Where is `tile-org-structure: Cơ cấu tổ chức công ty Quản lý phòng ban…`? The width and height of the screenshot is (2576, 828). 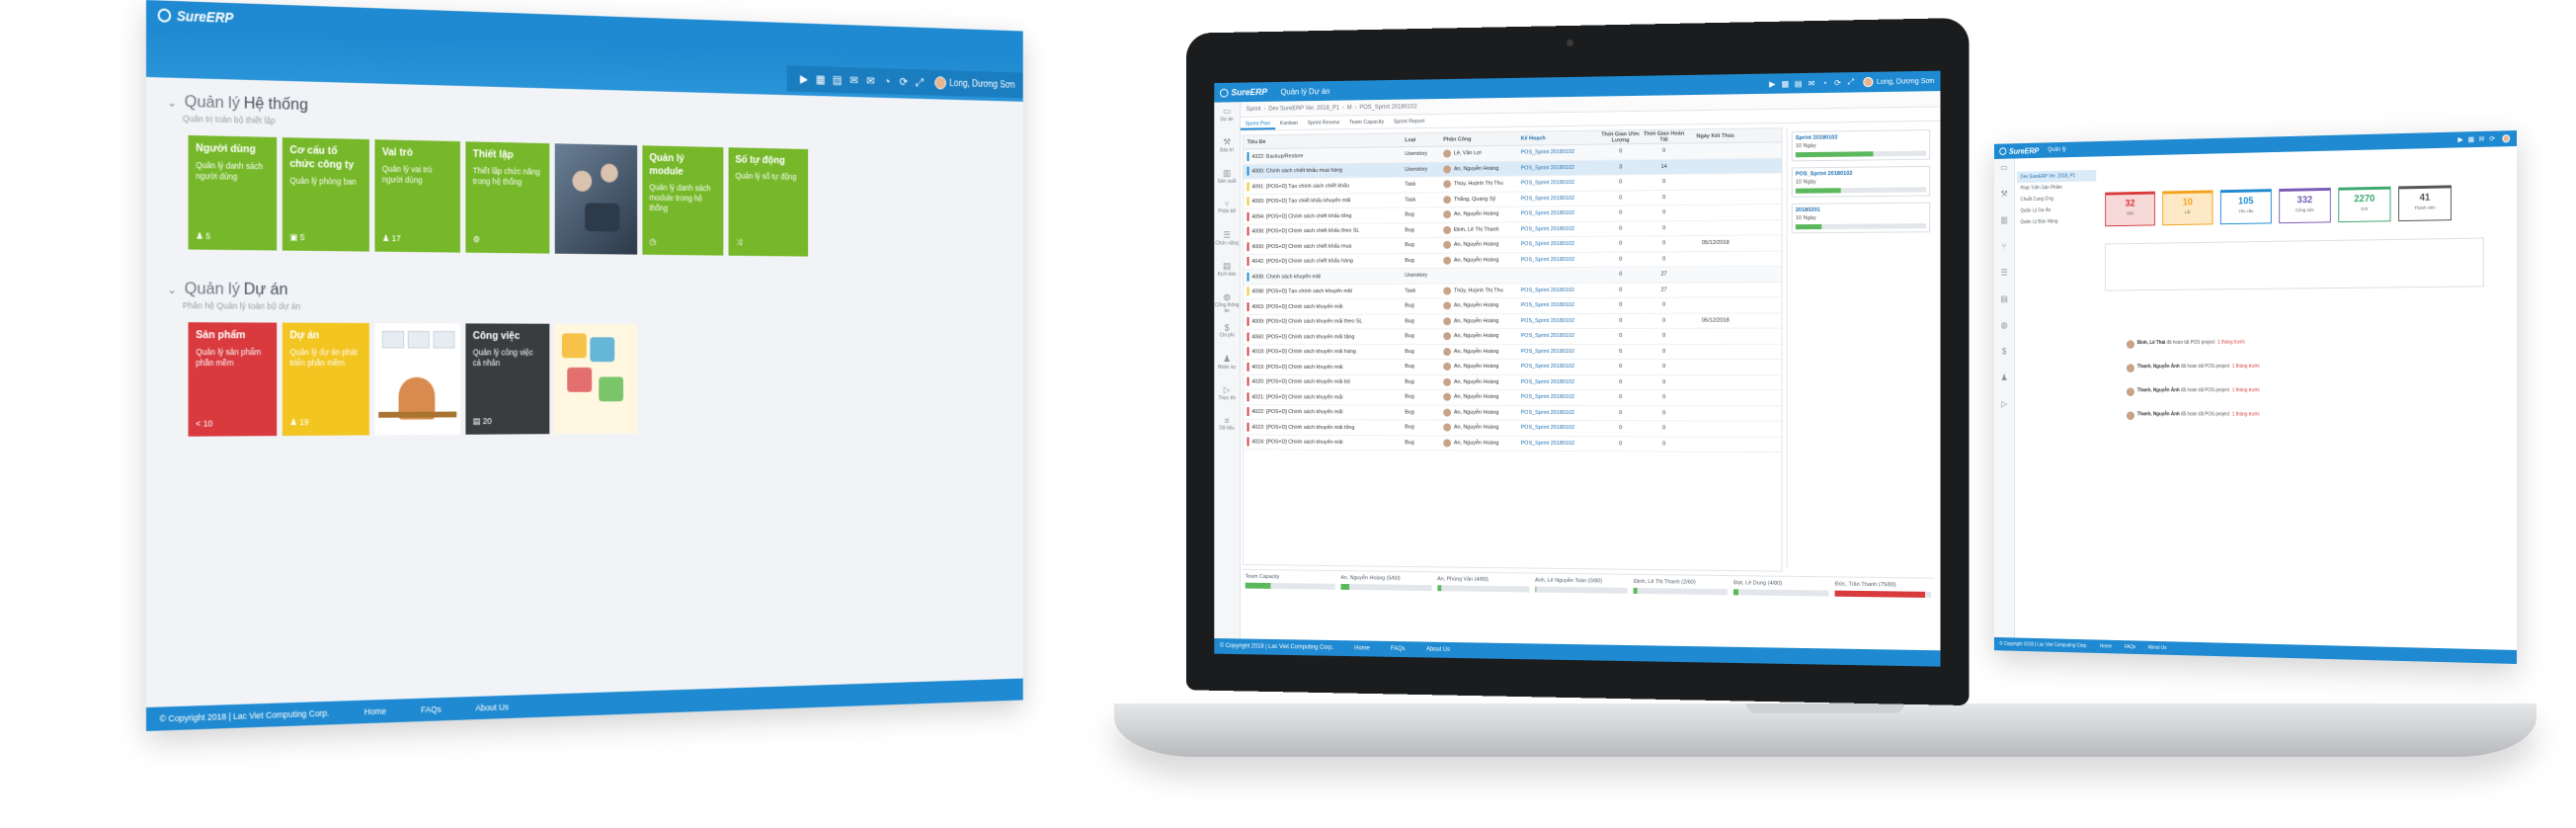 tile-org-structure: Cơ cấu tổ chức công ty Quản lý phòng ban… is located at coordinates (325, 194).